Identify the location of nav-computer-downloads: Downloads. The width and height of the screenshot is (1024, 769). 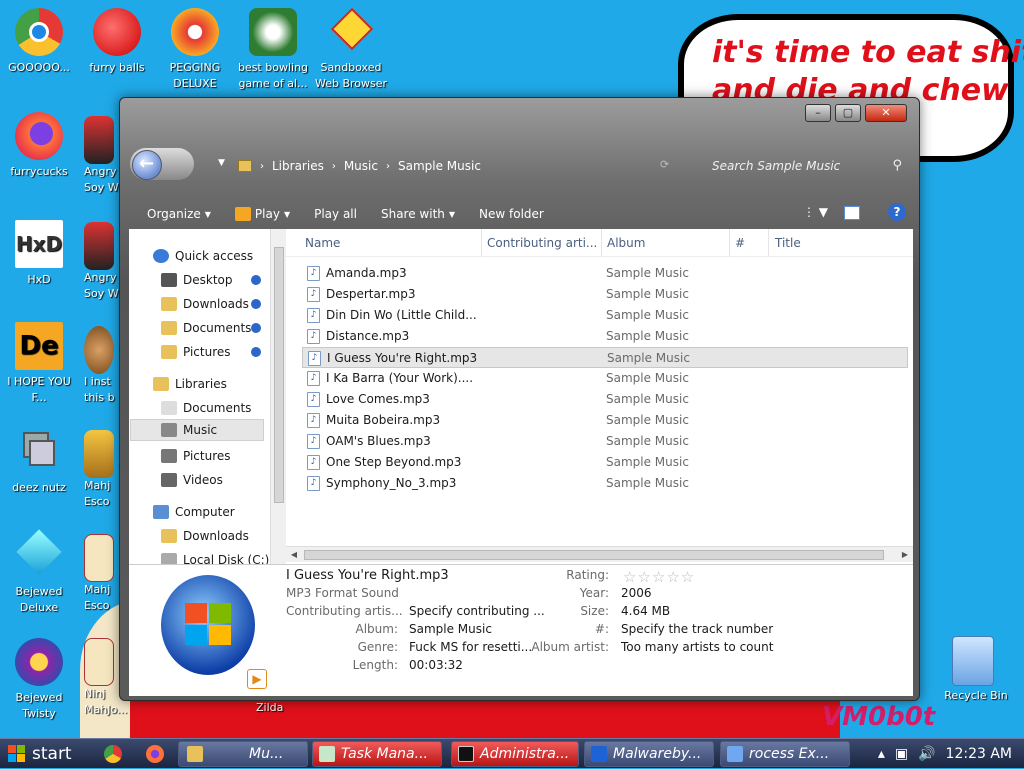
(205, 536).